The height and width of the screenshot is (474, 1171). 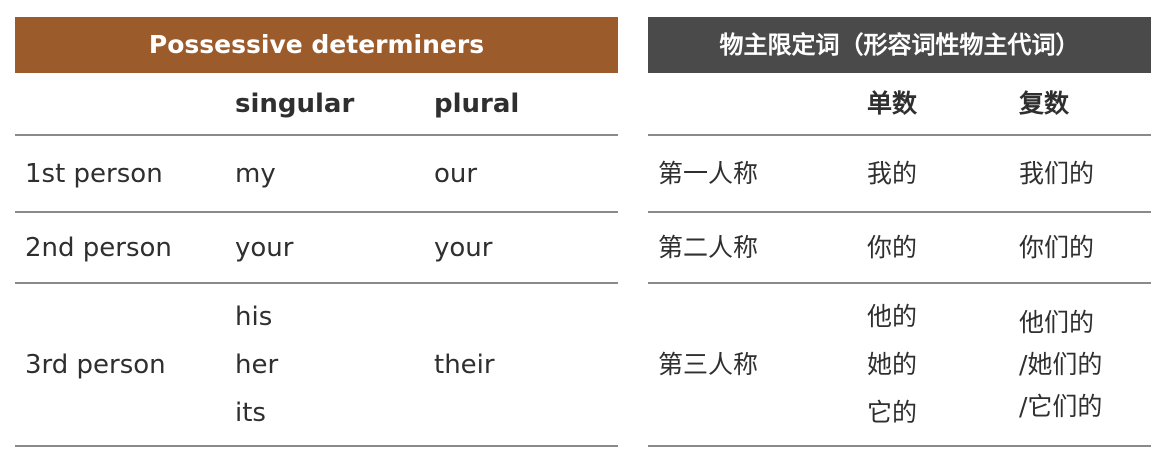 I want to click on plural-value: your, so click(x=463, y=247).